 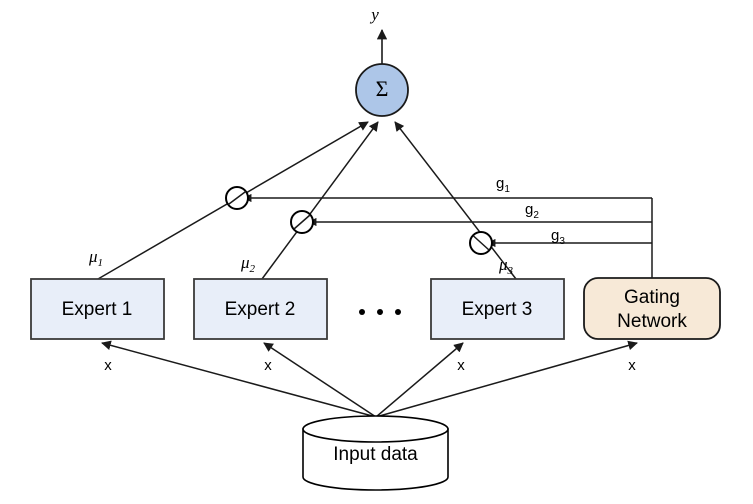 I want to click on expert-2-output-label: μ2, so click(x=248, y=264).